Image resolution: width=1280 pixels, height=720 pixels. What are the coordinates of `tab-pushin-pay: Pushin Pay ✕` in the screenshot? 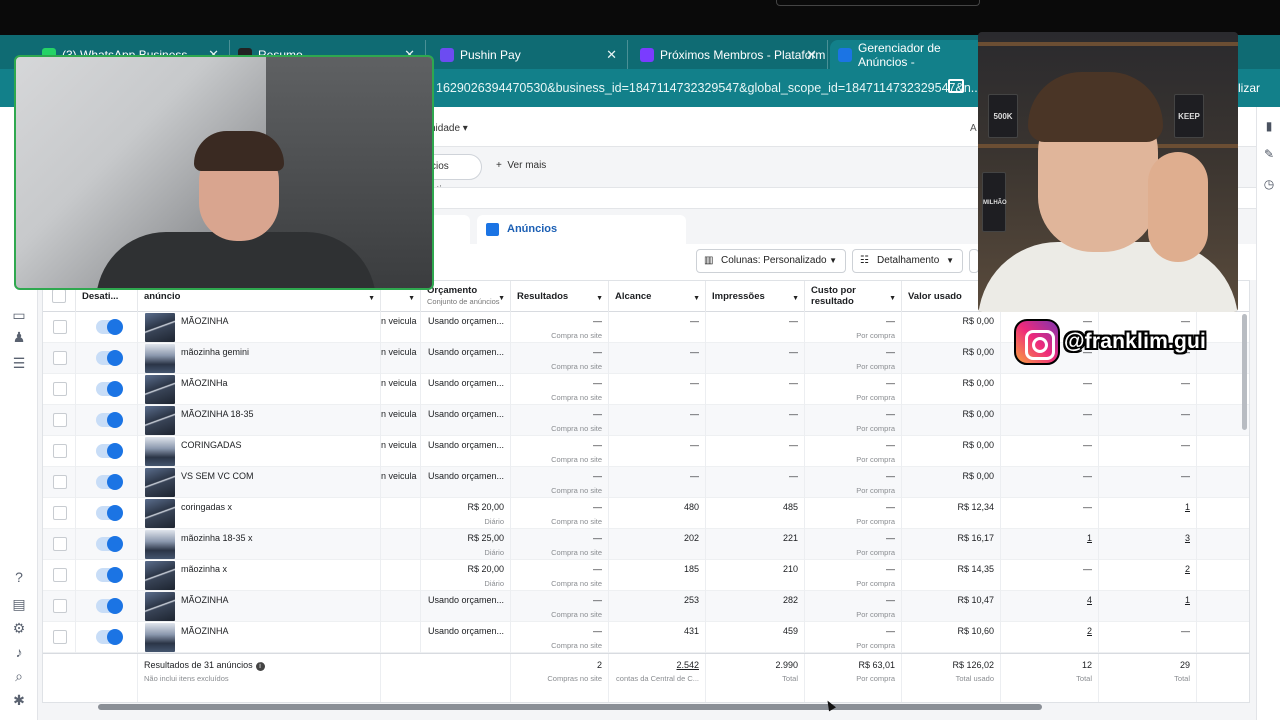 It's located at (530, 54).